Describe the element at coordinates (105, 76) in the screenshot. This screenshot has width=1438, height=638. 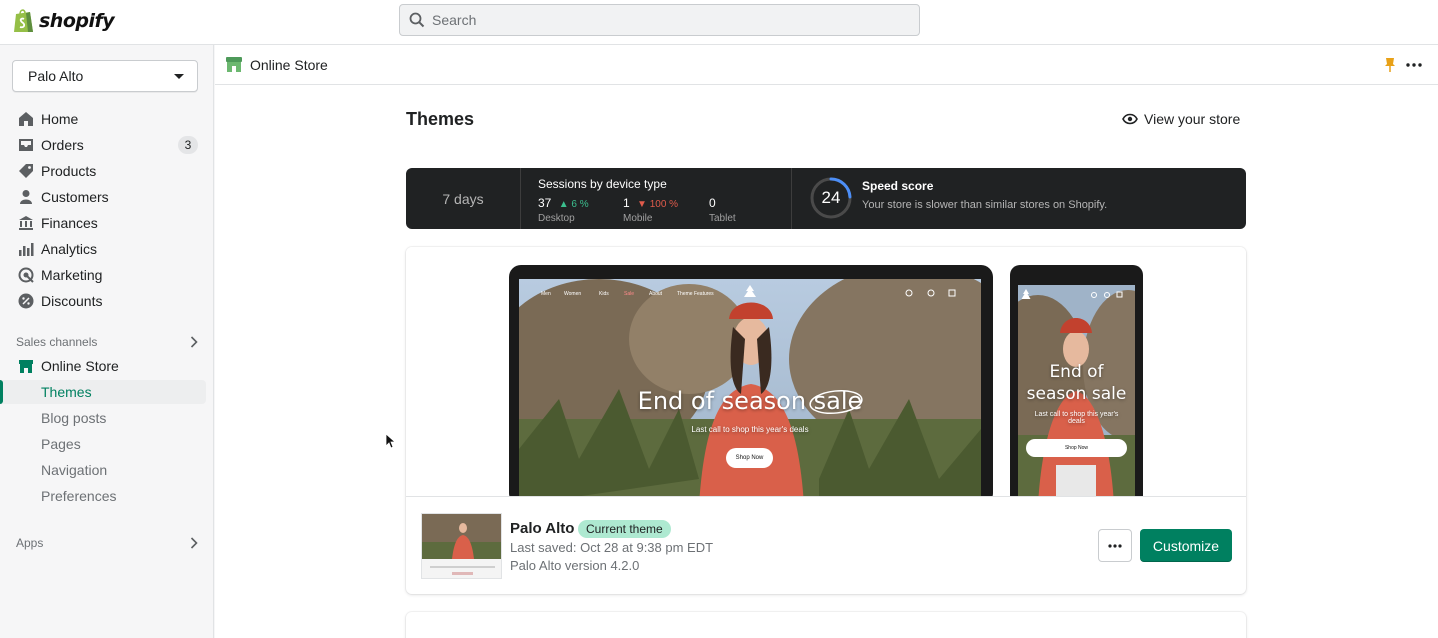
I see `store-selector: Palo Alto` at that location.